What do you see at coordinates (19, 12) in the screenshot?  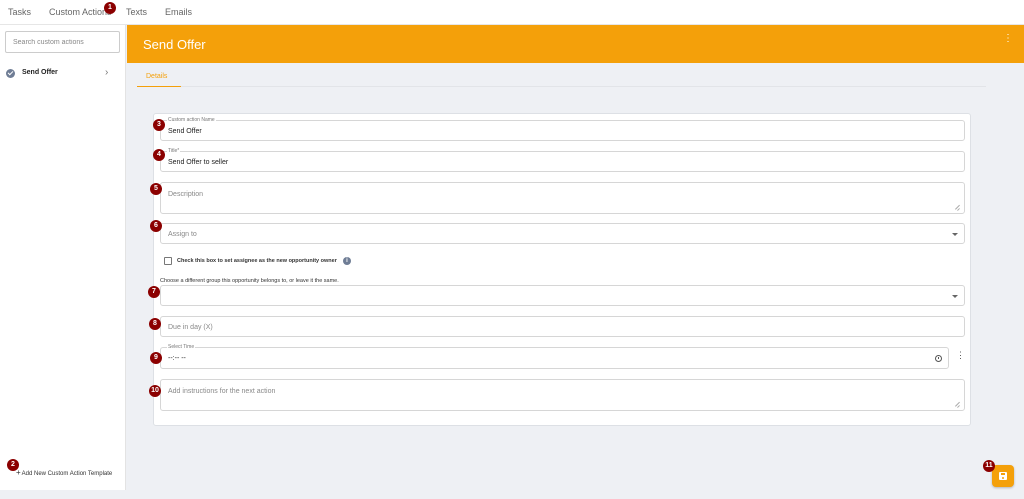 I see `tab-tasks: Tasks` at bounding box center [19, 12].